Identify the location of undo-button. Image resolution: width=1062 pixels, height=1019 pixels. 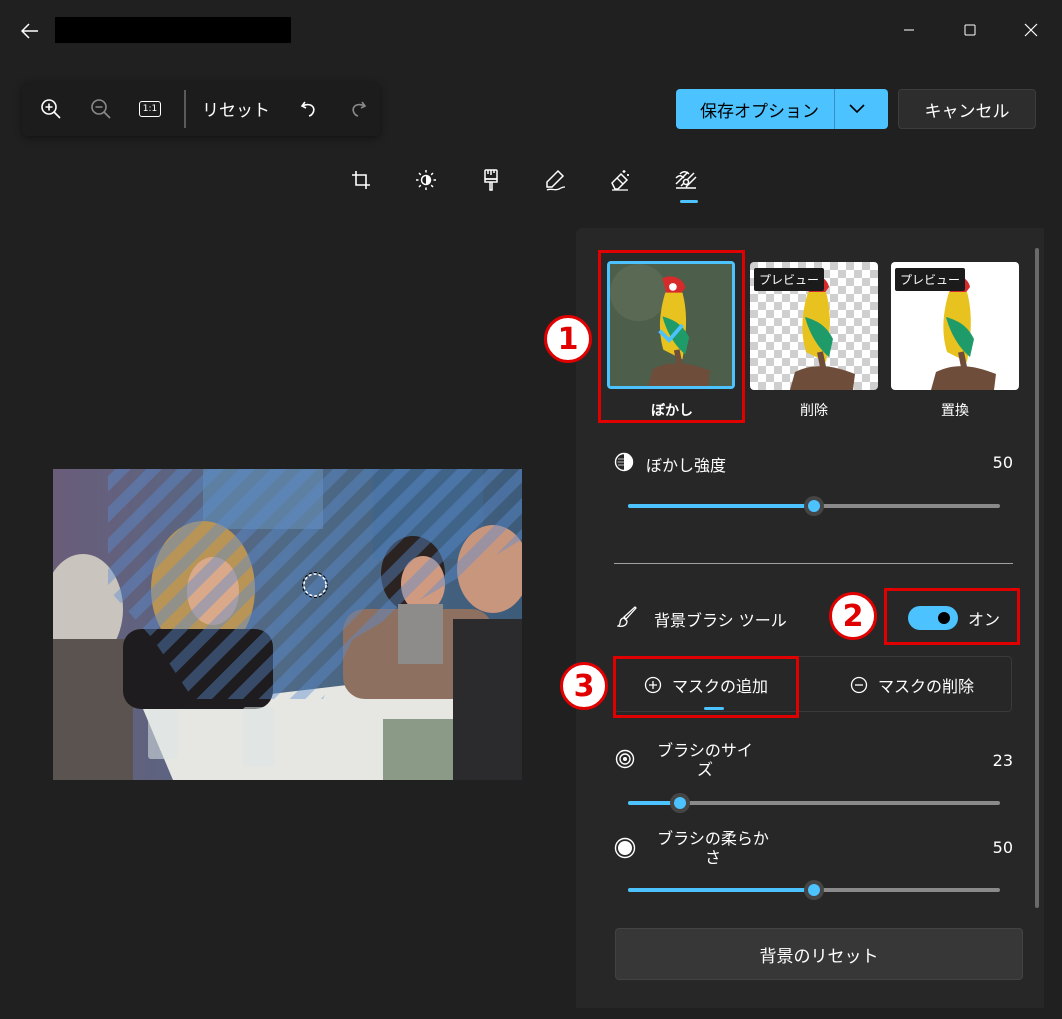
(309, 109).